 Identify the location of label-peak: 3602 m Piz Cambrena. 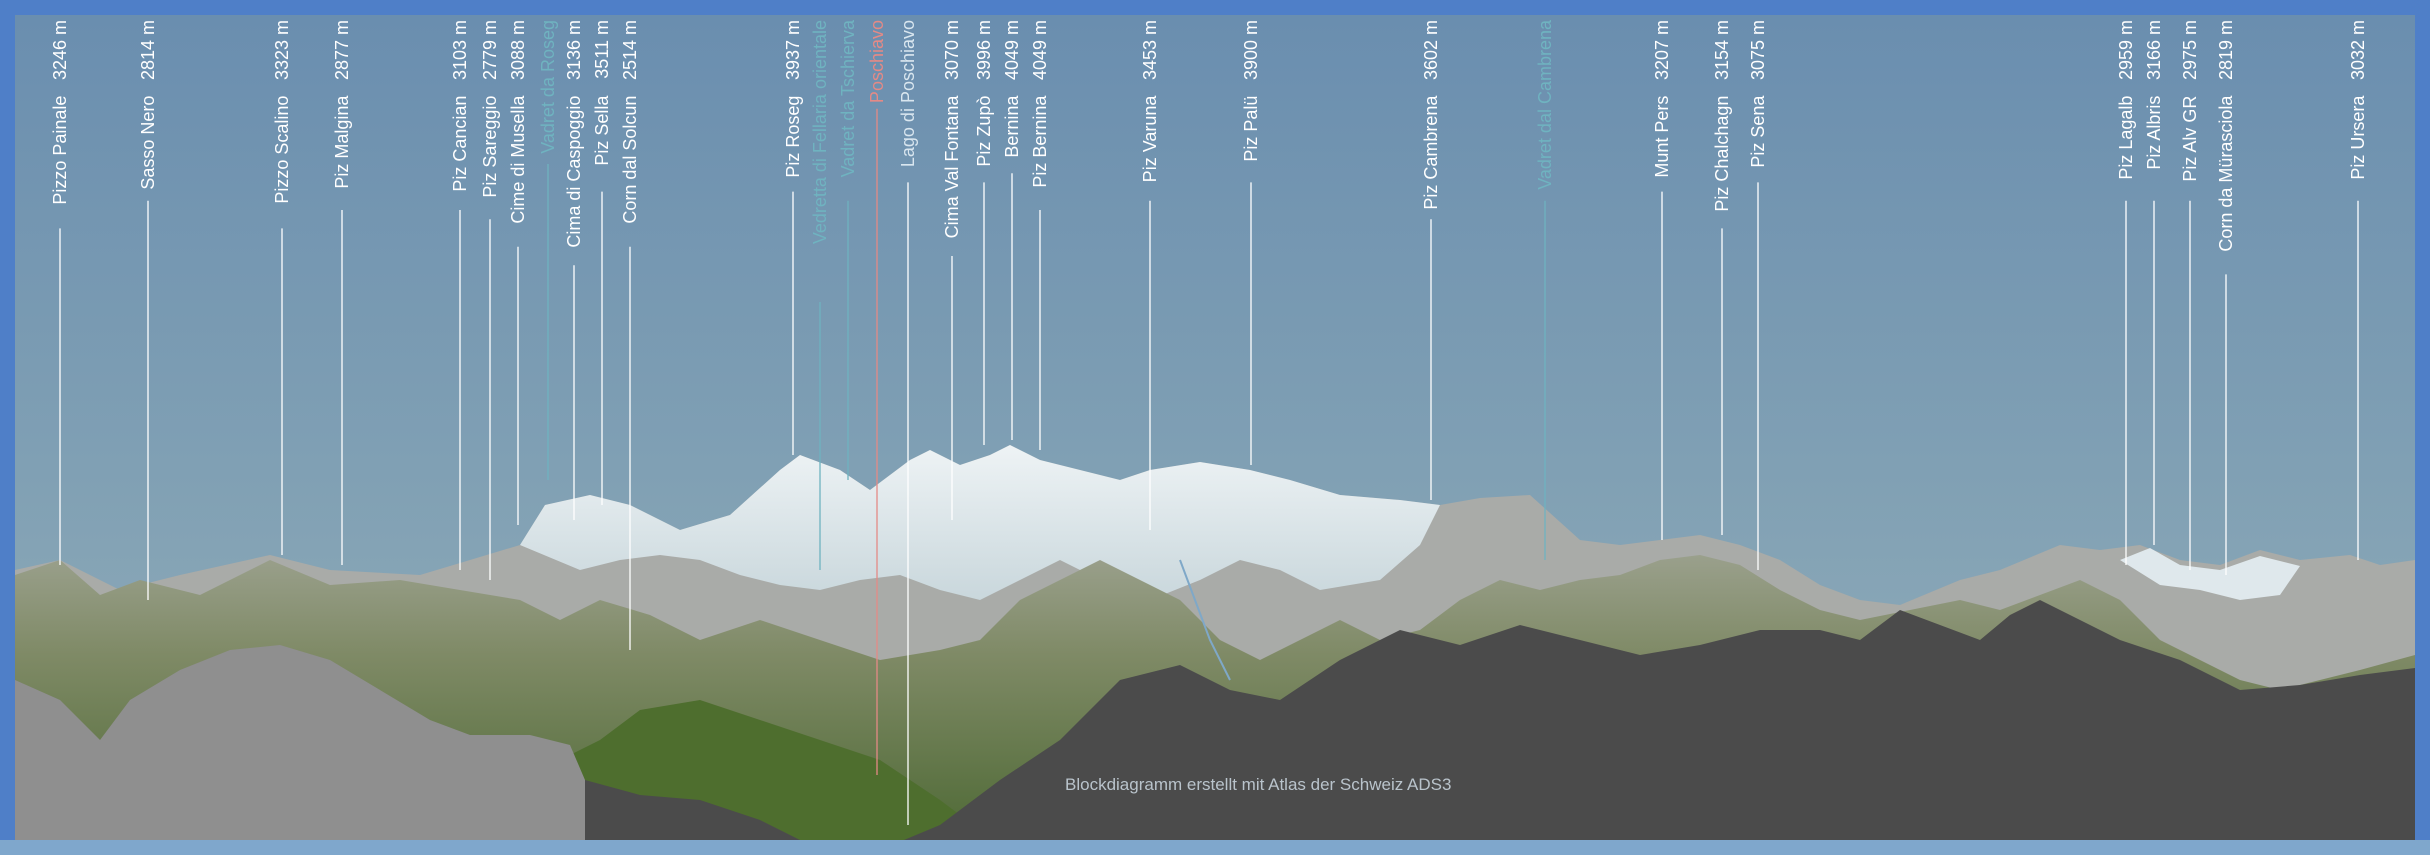
(1431, 115).